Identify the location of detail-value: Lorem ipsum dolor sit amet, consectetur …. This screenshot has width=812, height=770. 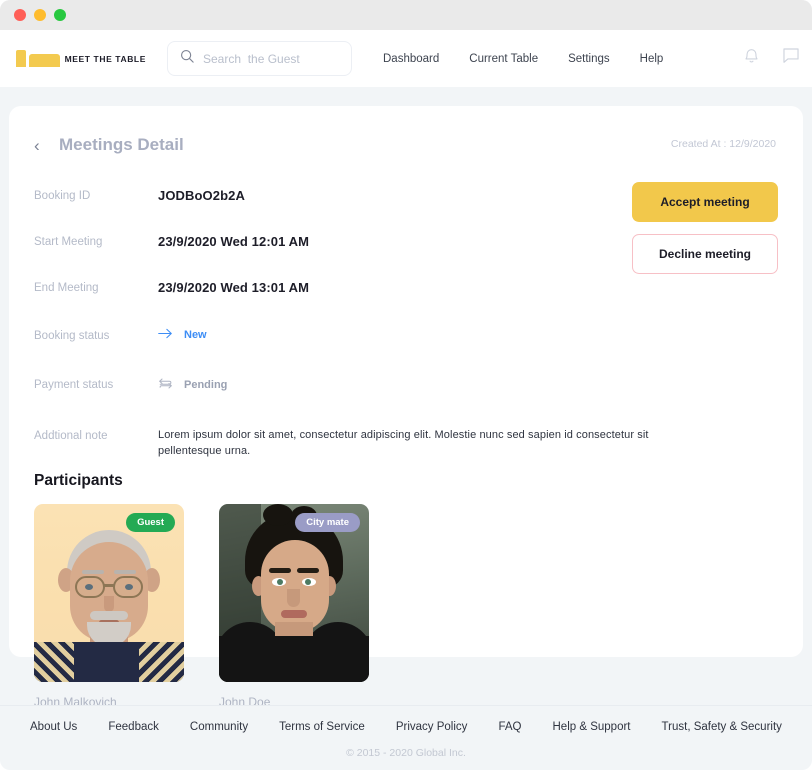
(403, 443).